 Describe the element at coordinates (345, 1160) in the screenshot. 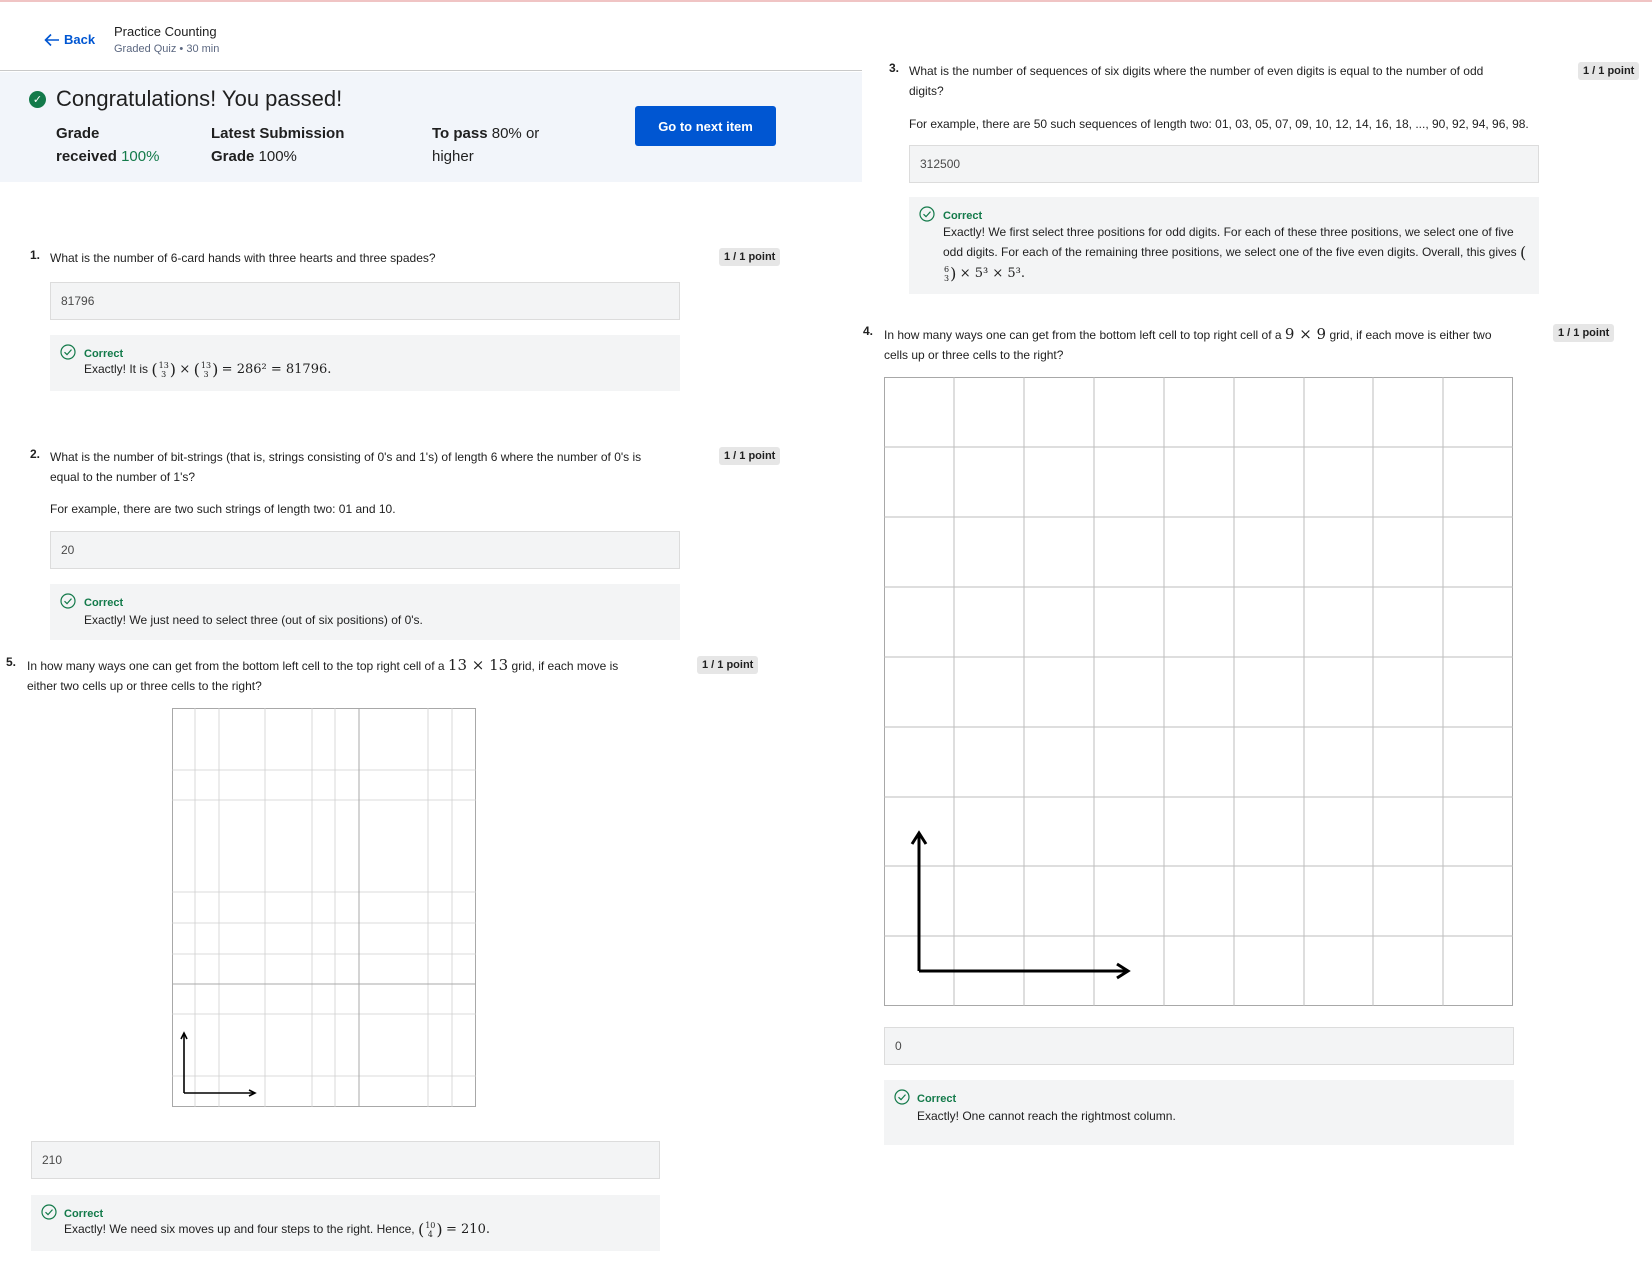

I see `answer-field: 210` at that location.